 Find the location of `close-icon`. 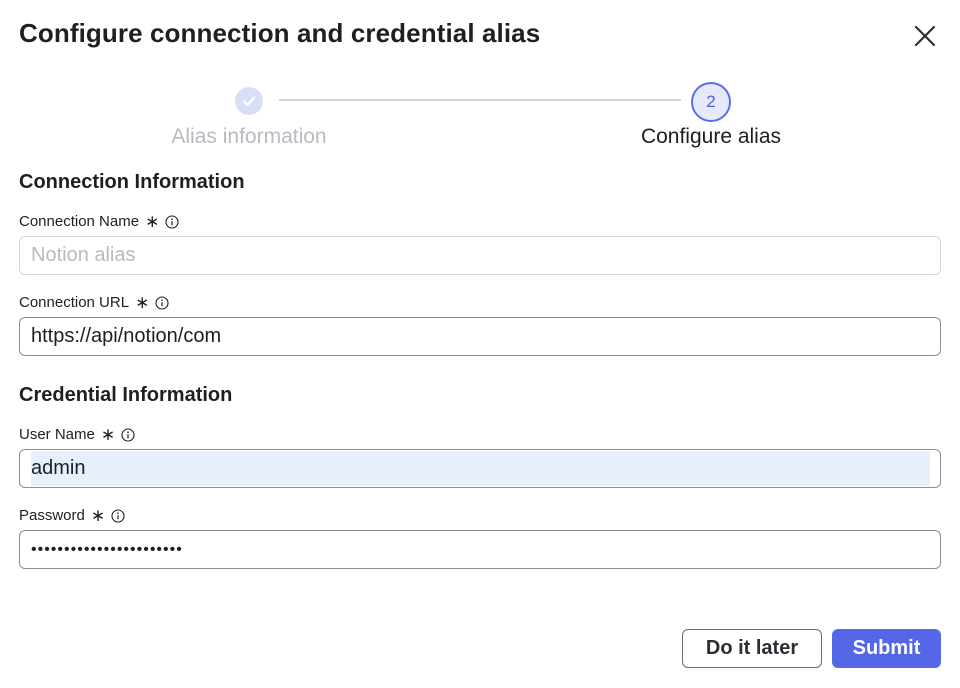

close-icon is located at coordinates (925, 36).